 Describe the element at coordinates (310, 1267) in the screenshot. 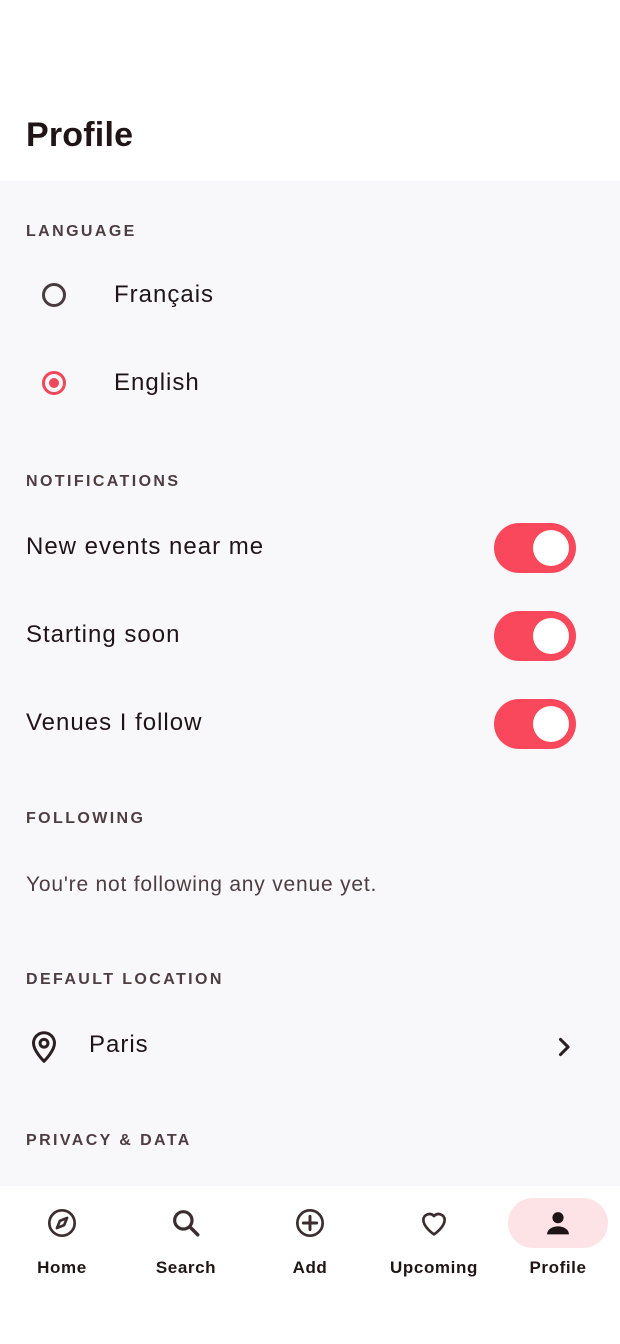

I see `nav-label: Add` at that location.